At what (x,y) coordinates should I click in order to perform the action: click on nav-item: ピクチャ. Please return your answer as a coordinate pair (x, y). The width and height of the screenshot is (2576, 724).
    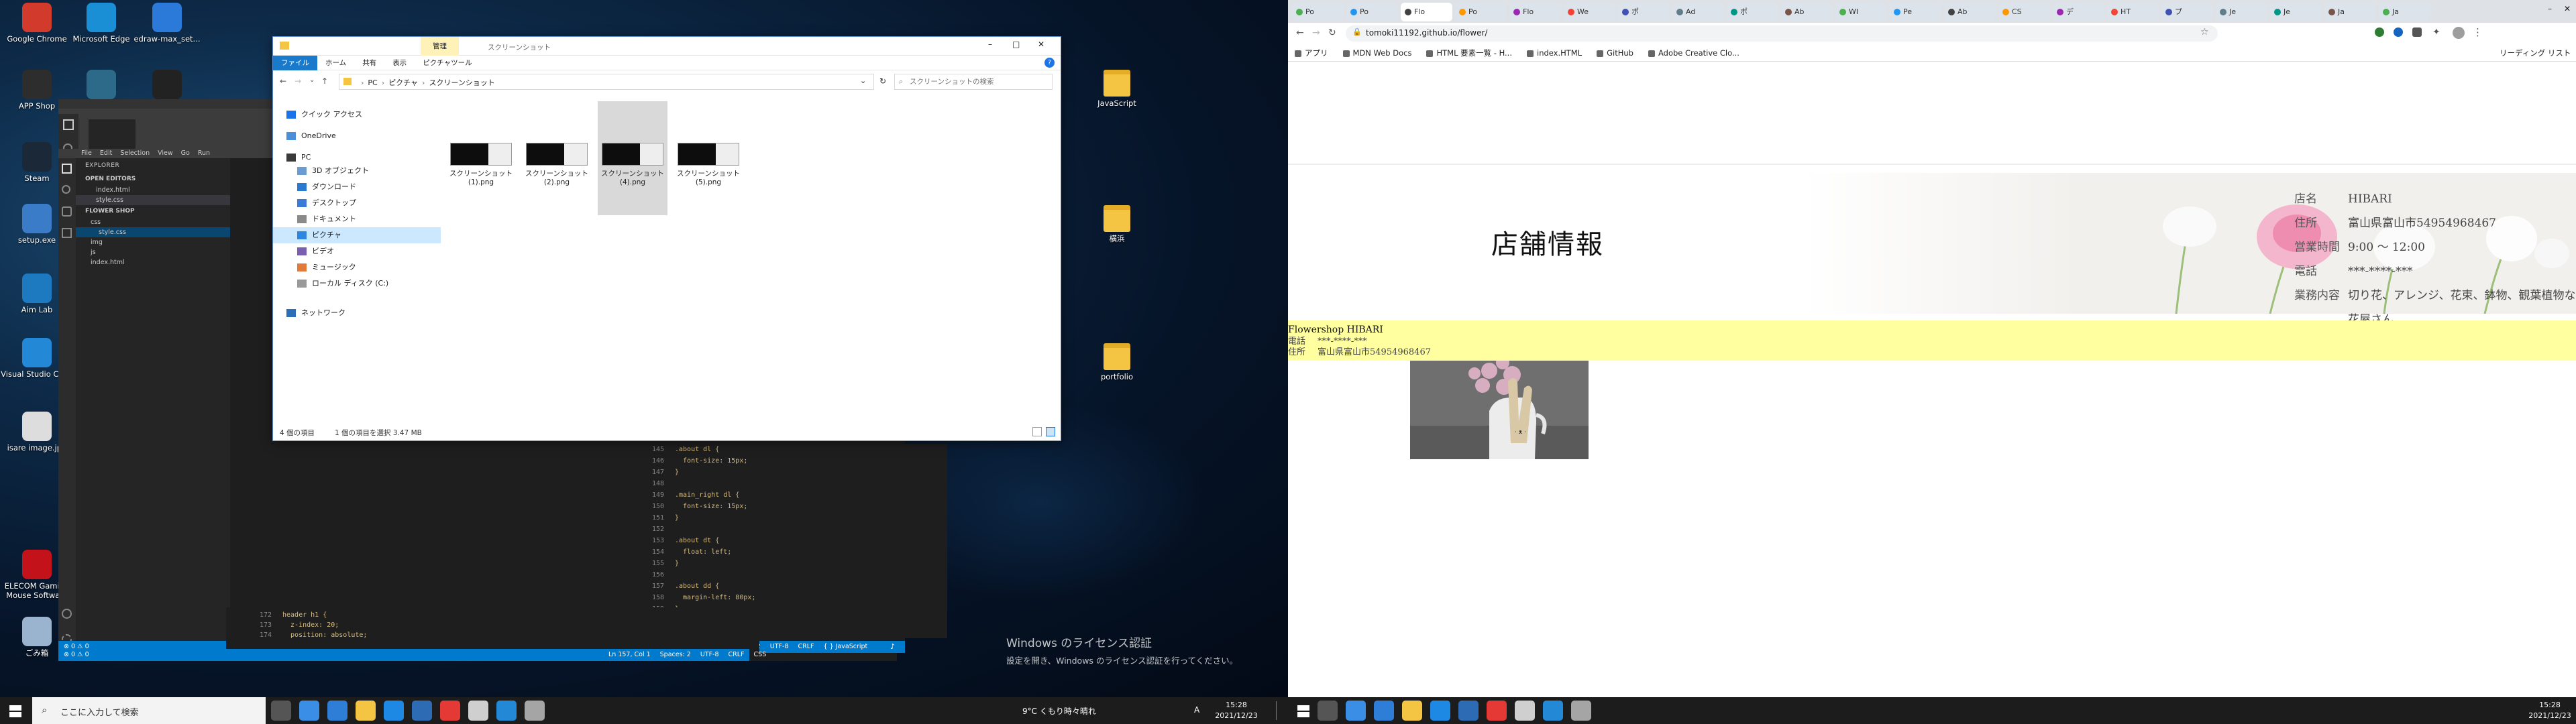
    Looking at the image, I should click on (357, 235).